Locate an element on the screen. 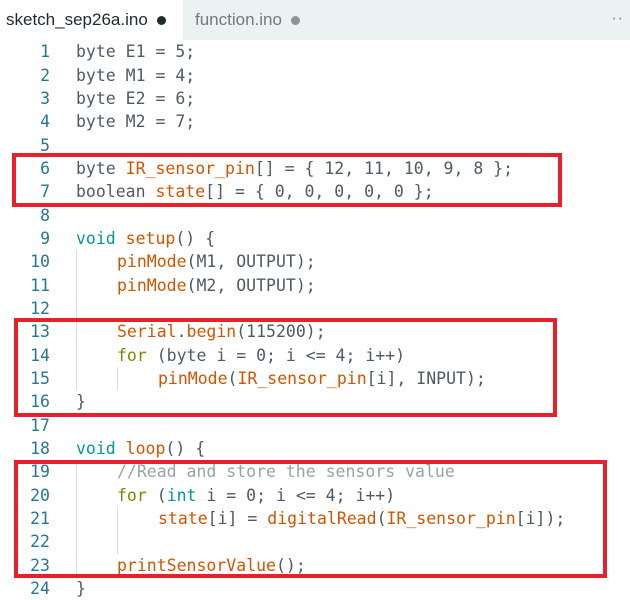 This screenshot has width=630, height=600. code-line: 9 void setup() { is located at coordinates (315, 238).